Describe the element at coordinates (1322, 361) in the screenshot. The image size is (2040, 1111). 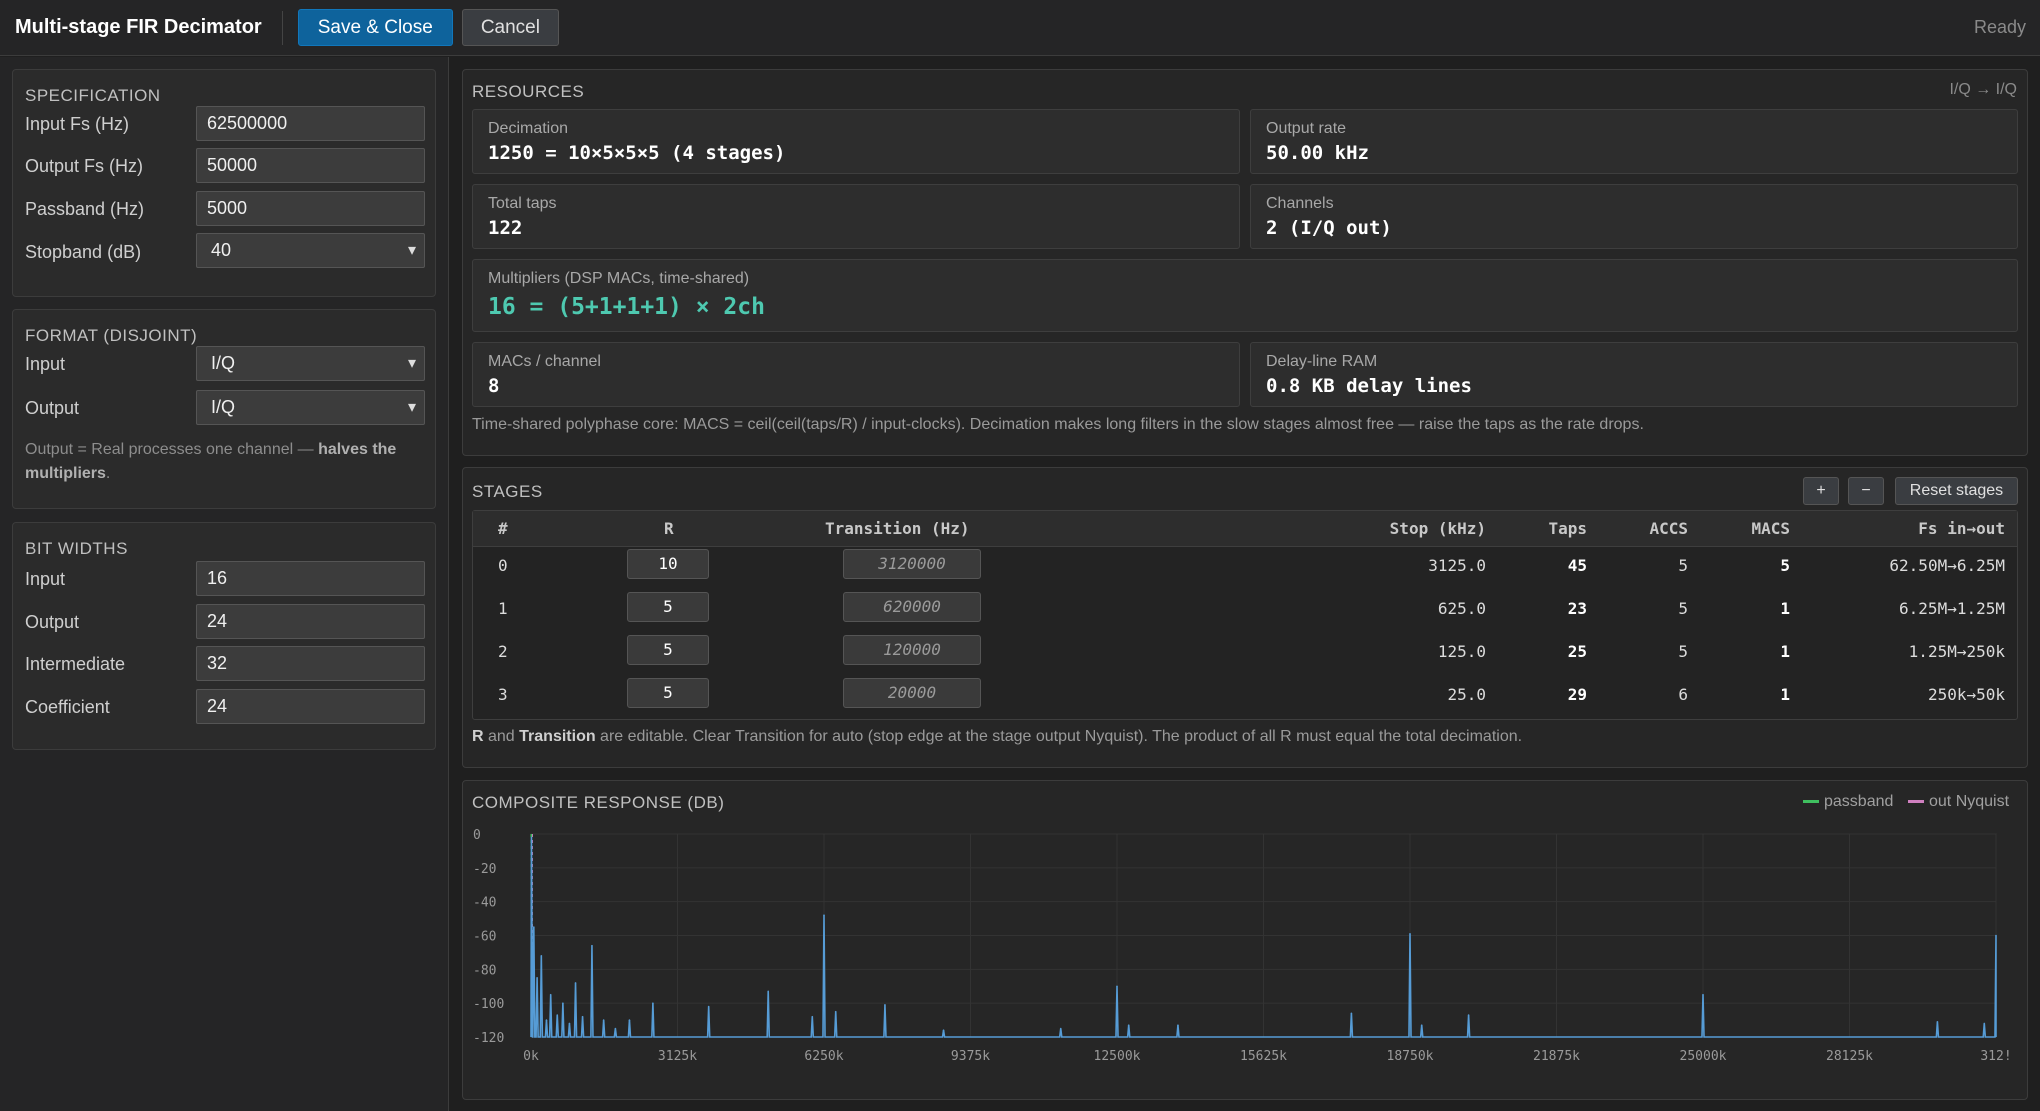
I see `delay-ram-label: Delay-line RAM` at that location.